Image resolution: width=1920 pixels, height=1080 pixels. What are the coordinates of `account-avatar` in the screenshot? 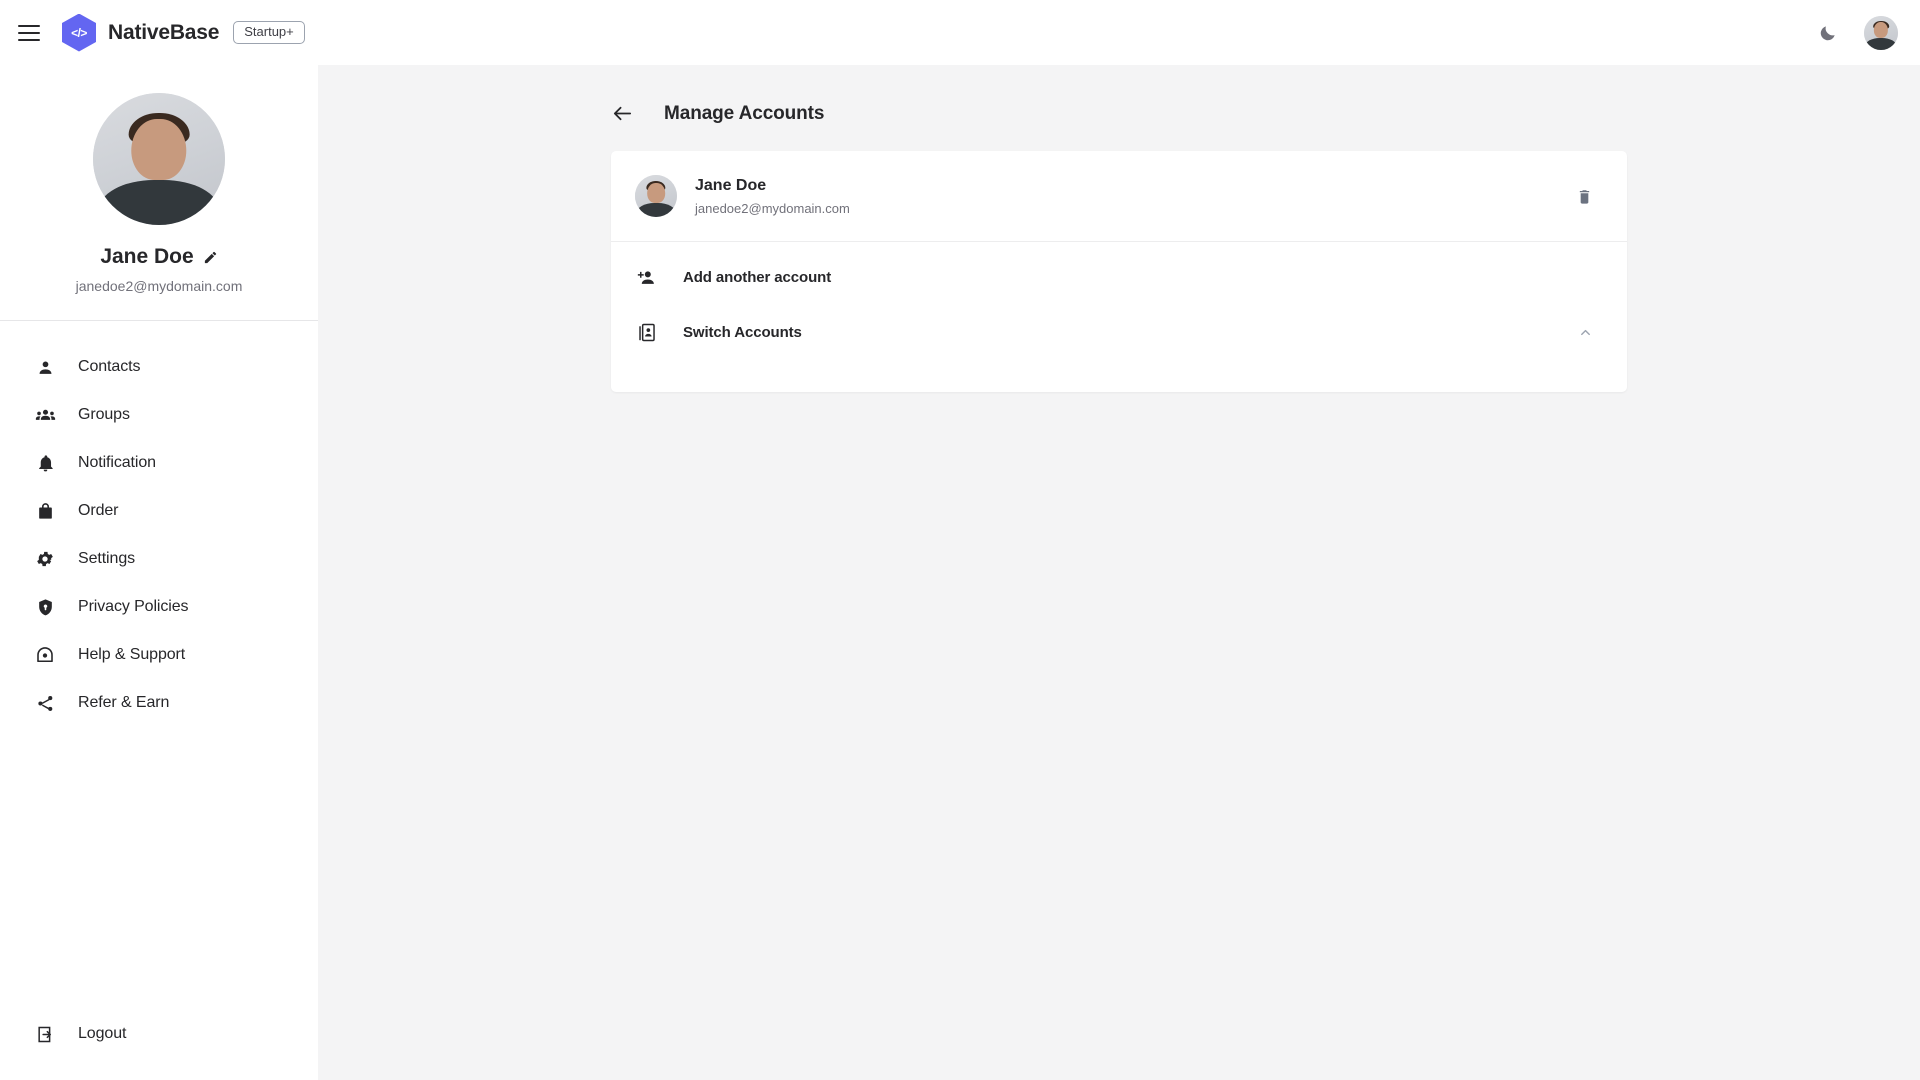 It's located at (656, 196).